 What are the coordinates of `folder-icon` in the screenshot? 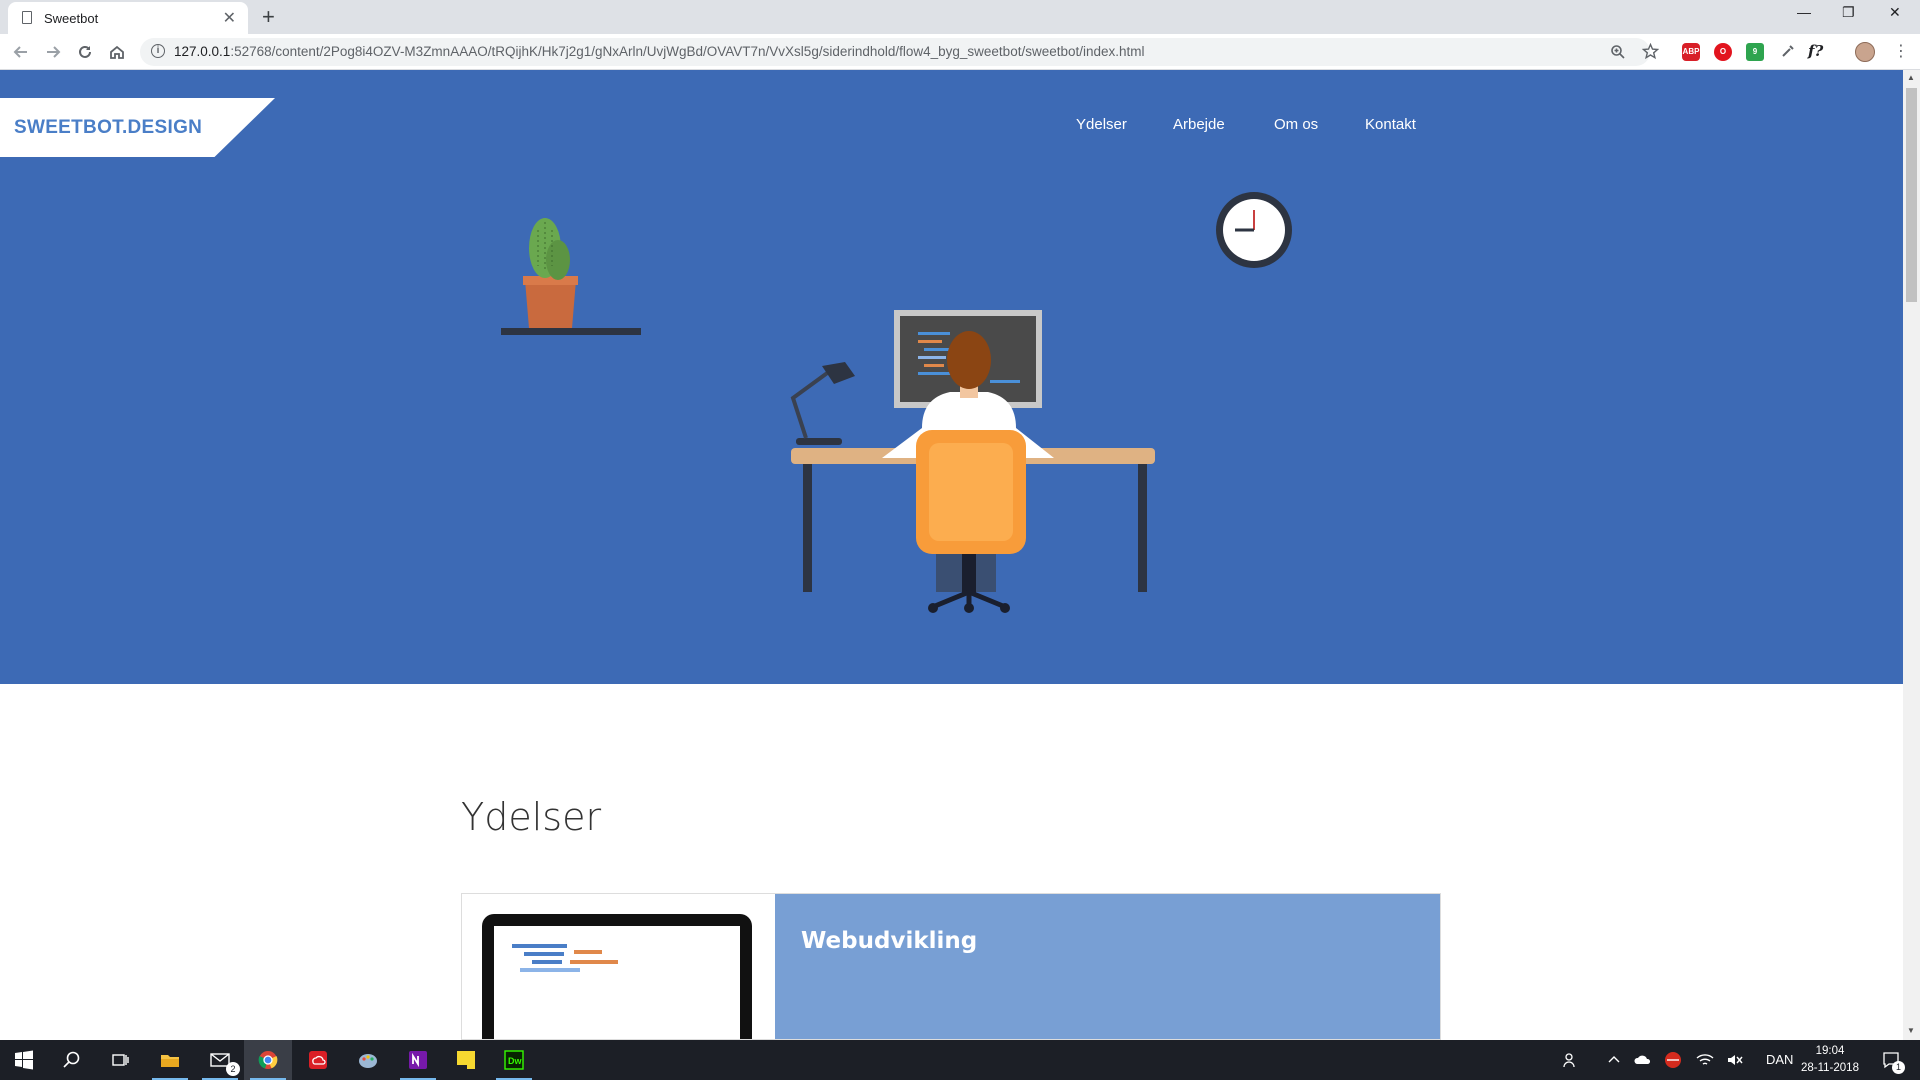 It's located at (170, 1061).